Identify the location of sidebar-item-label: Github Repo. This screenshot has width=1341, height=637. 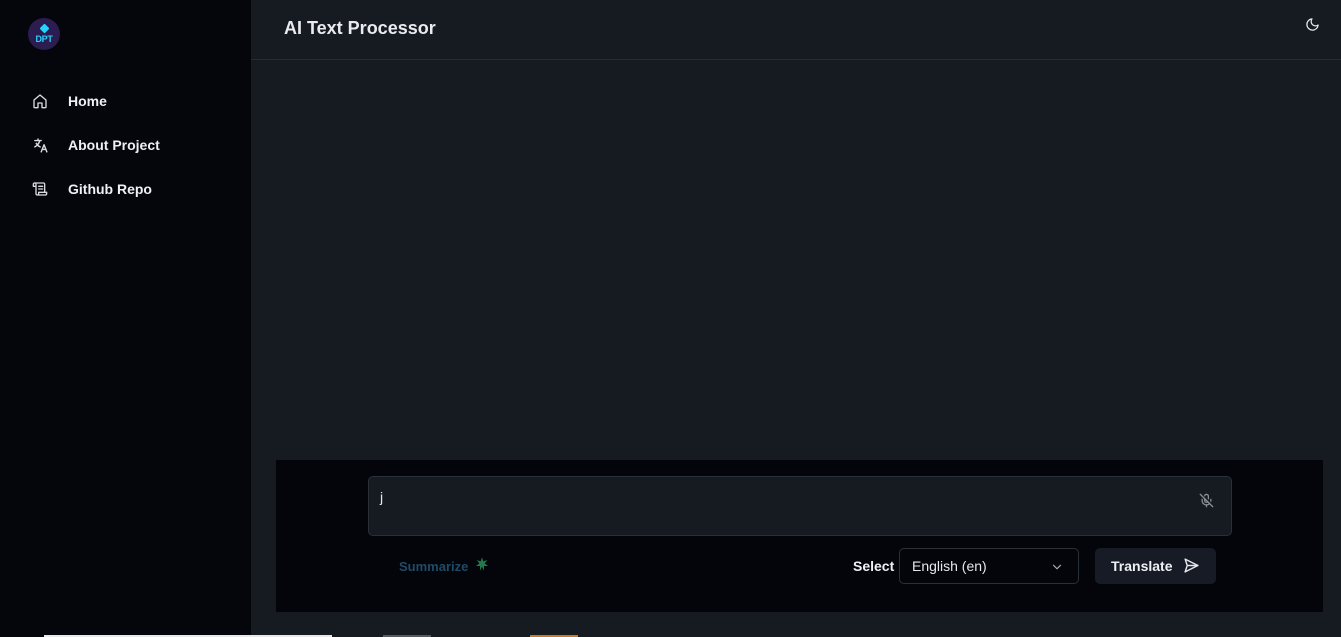
(110, 189).